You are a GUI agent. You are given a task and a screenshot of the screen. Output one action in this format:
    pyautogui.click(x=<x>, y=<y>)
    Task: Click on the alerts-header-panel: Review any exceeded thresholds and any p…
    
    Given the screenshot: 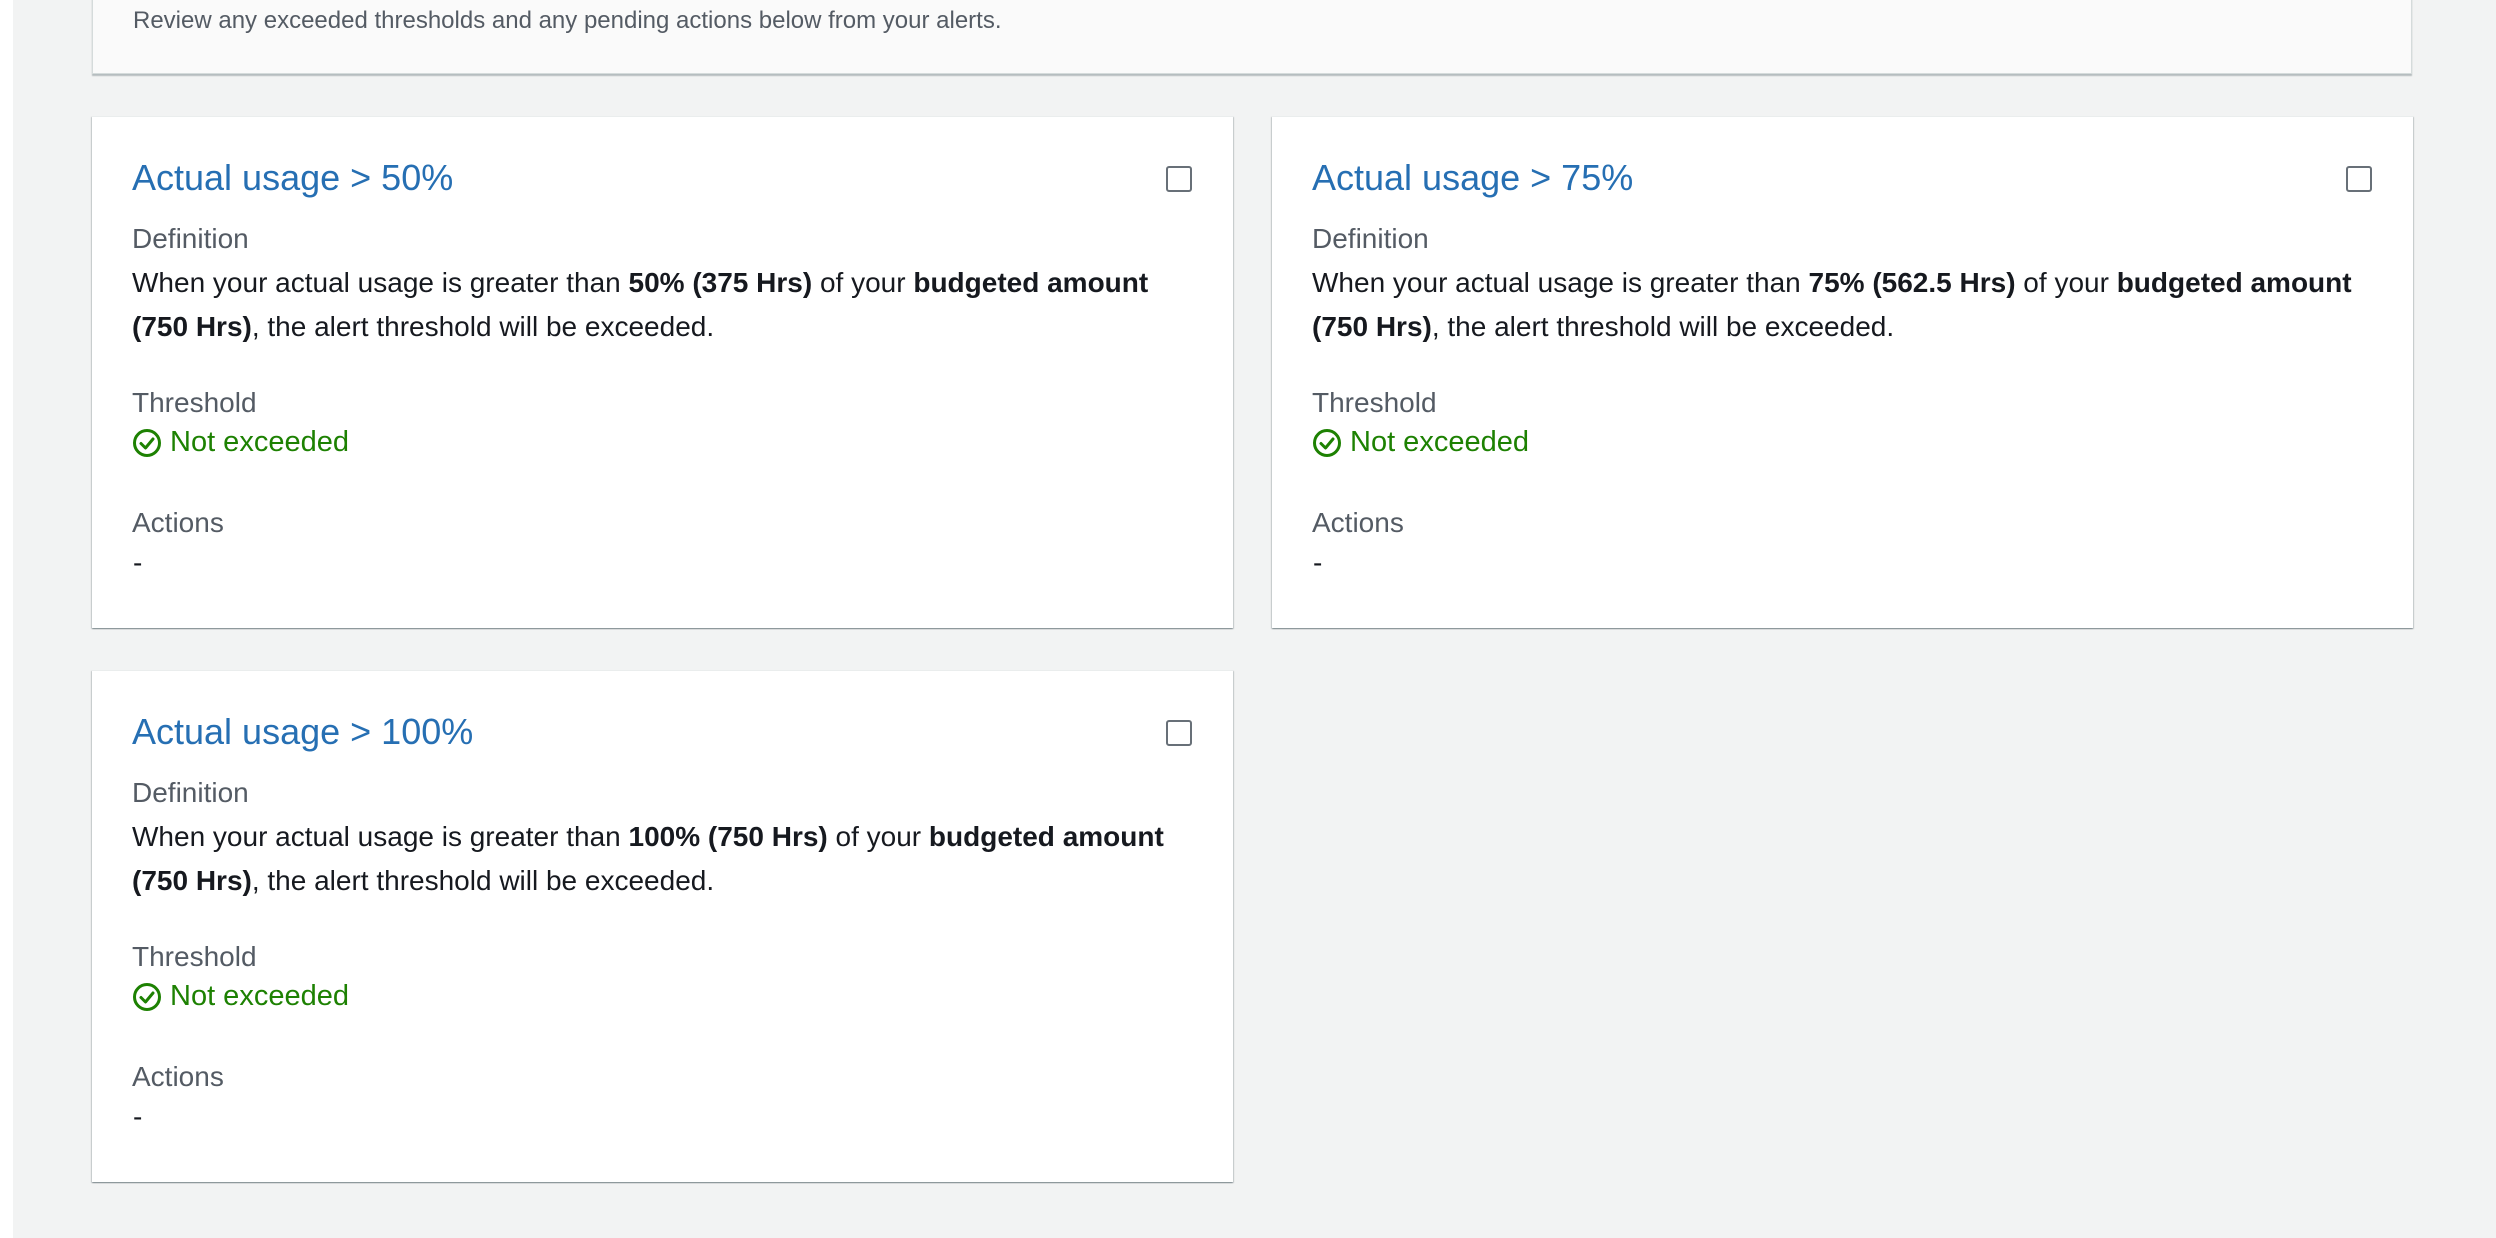 What is the action you would take?
    pyautogui.click(x=1252, y=37)
    